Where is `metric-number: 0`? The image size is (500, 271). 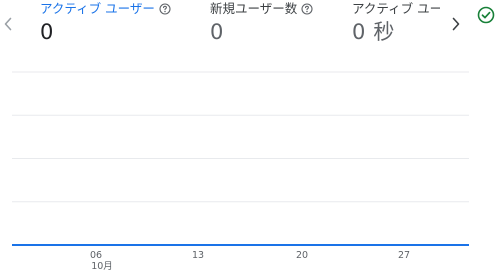
metric-number: 0 is located at coordinates (359, 32).